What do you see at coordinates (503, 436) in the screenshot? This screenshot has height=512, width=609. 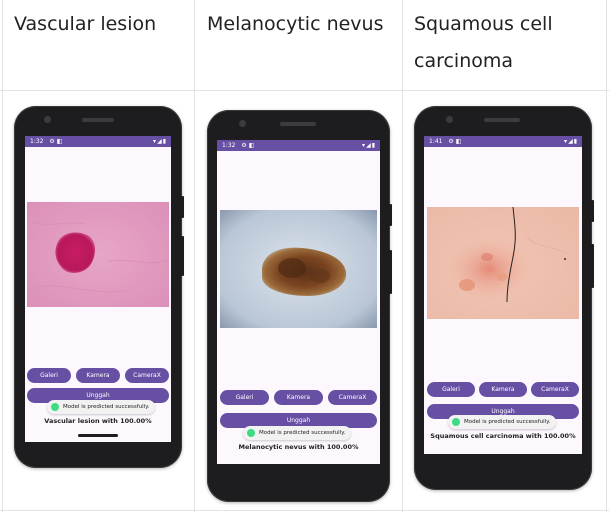 I see `prediction-result: Squamous cell carcinoma with 100.00%` at bounding box center [503, 436].